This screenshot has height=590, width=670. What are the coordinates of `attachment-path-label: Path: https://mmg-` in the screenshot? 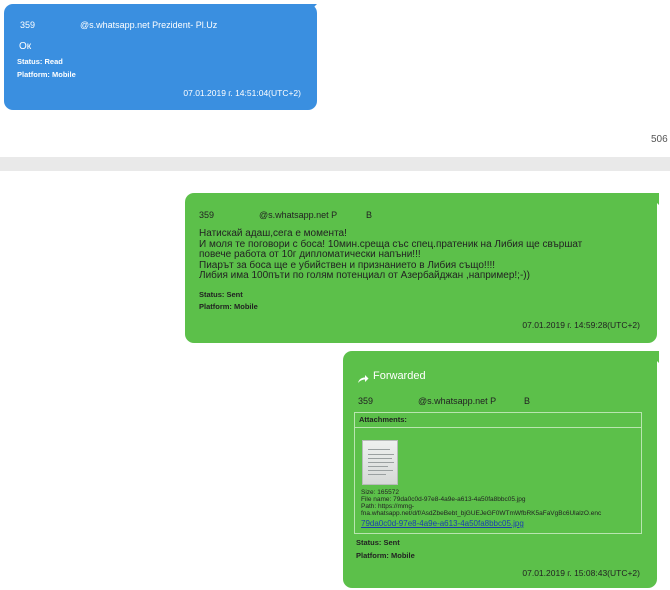 It's located at (388, 506).